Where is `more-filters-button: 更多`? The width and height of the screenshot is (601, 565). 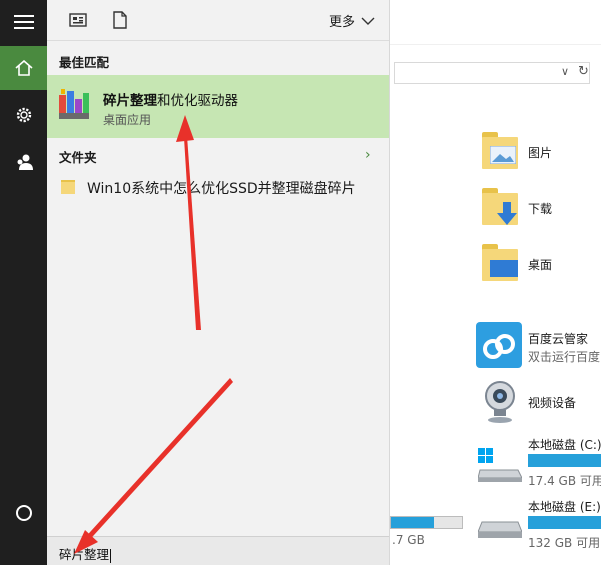
more-filters-button: 更多 is located at coordinates (352, 20).